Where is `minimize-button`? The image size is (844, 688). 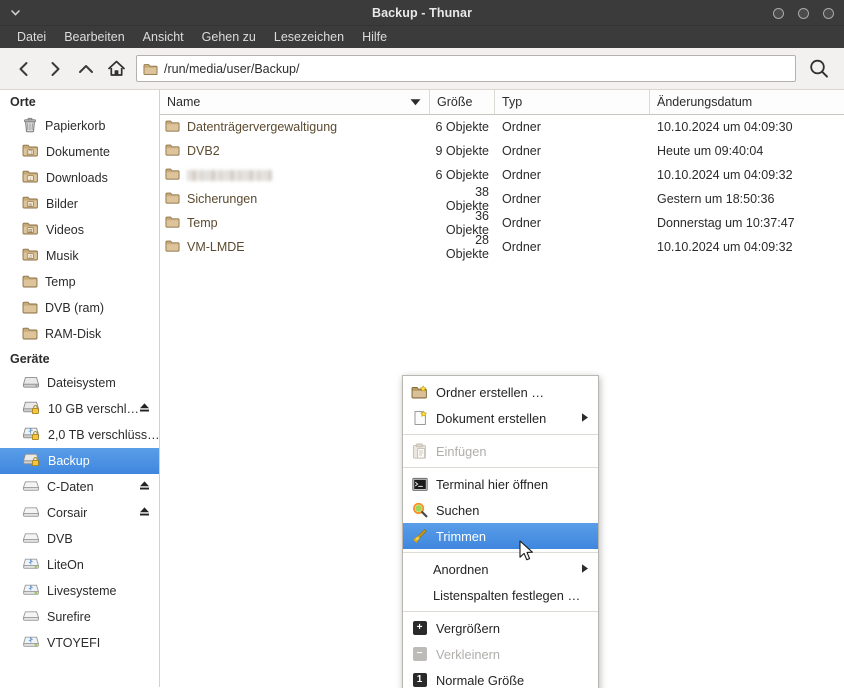 minimize-button is located at coordinates (778, 13).